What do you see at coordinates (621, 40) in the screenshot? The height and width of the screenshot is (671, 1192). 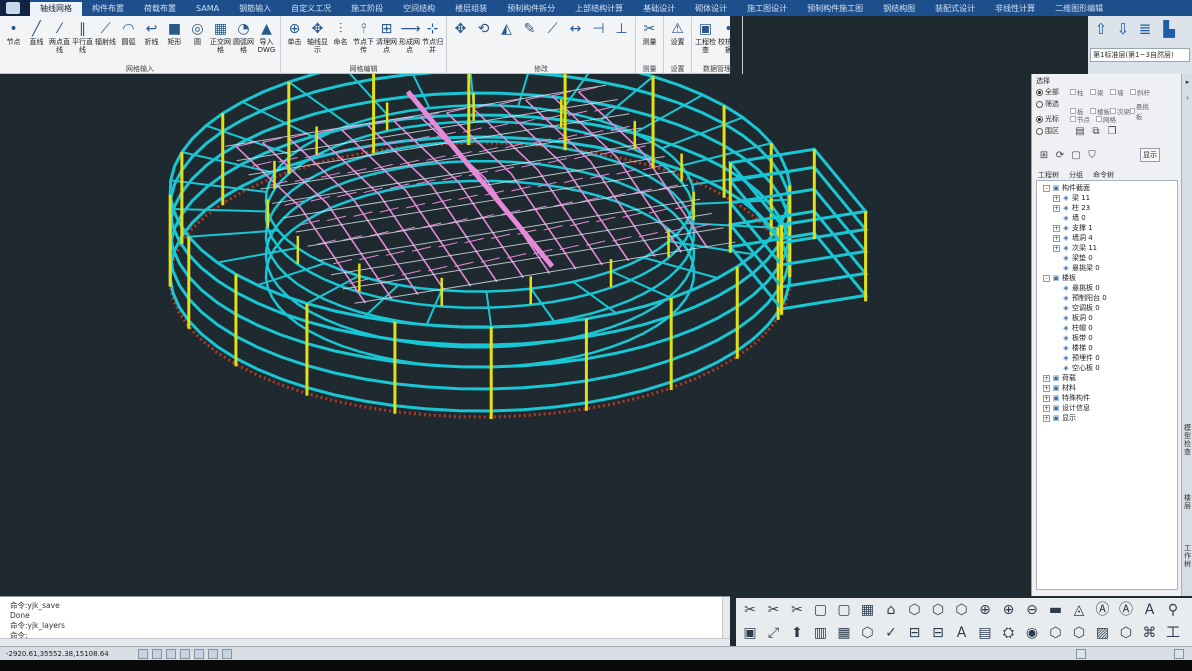 I see `ribbon-button: ⊥` at bounding box center [621, 40].